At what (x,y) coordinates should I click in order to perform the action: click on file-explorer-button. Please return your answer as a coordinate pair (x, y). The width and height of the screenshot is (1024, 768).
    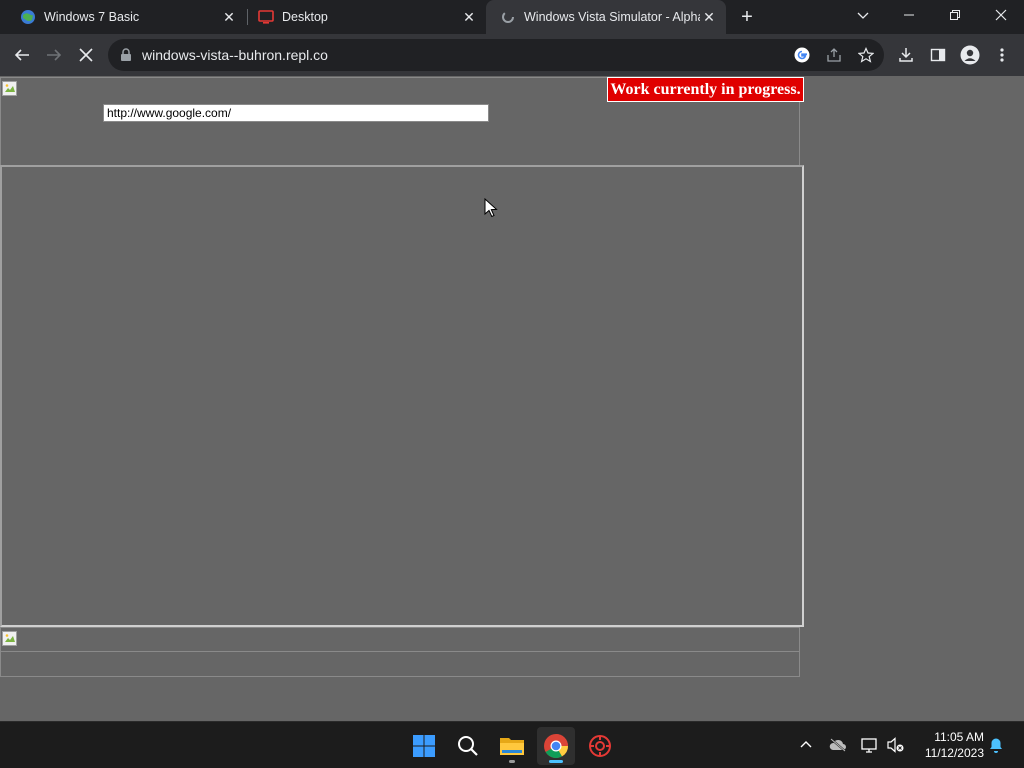
    Looking at the image, I should click on (512, 746).